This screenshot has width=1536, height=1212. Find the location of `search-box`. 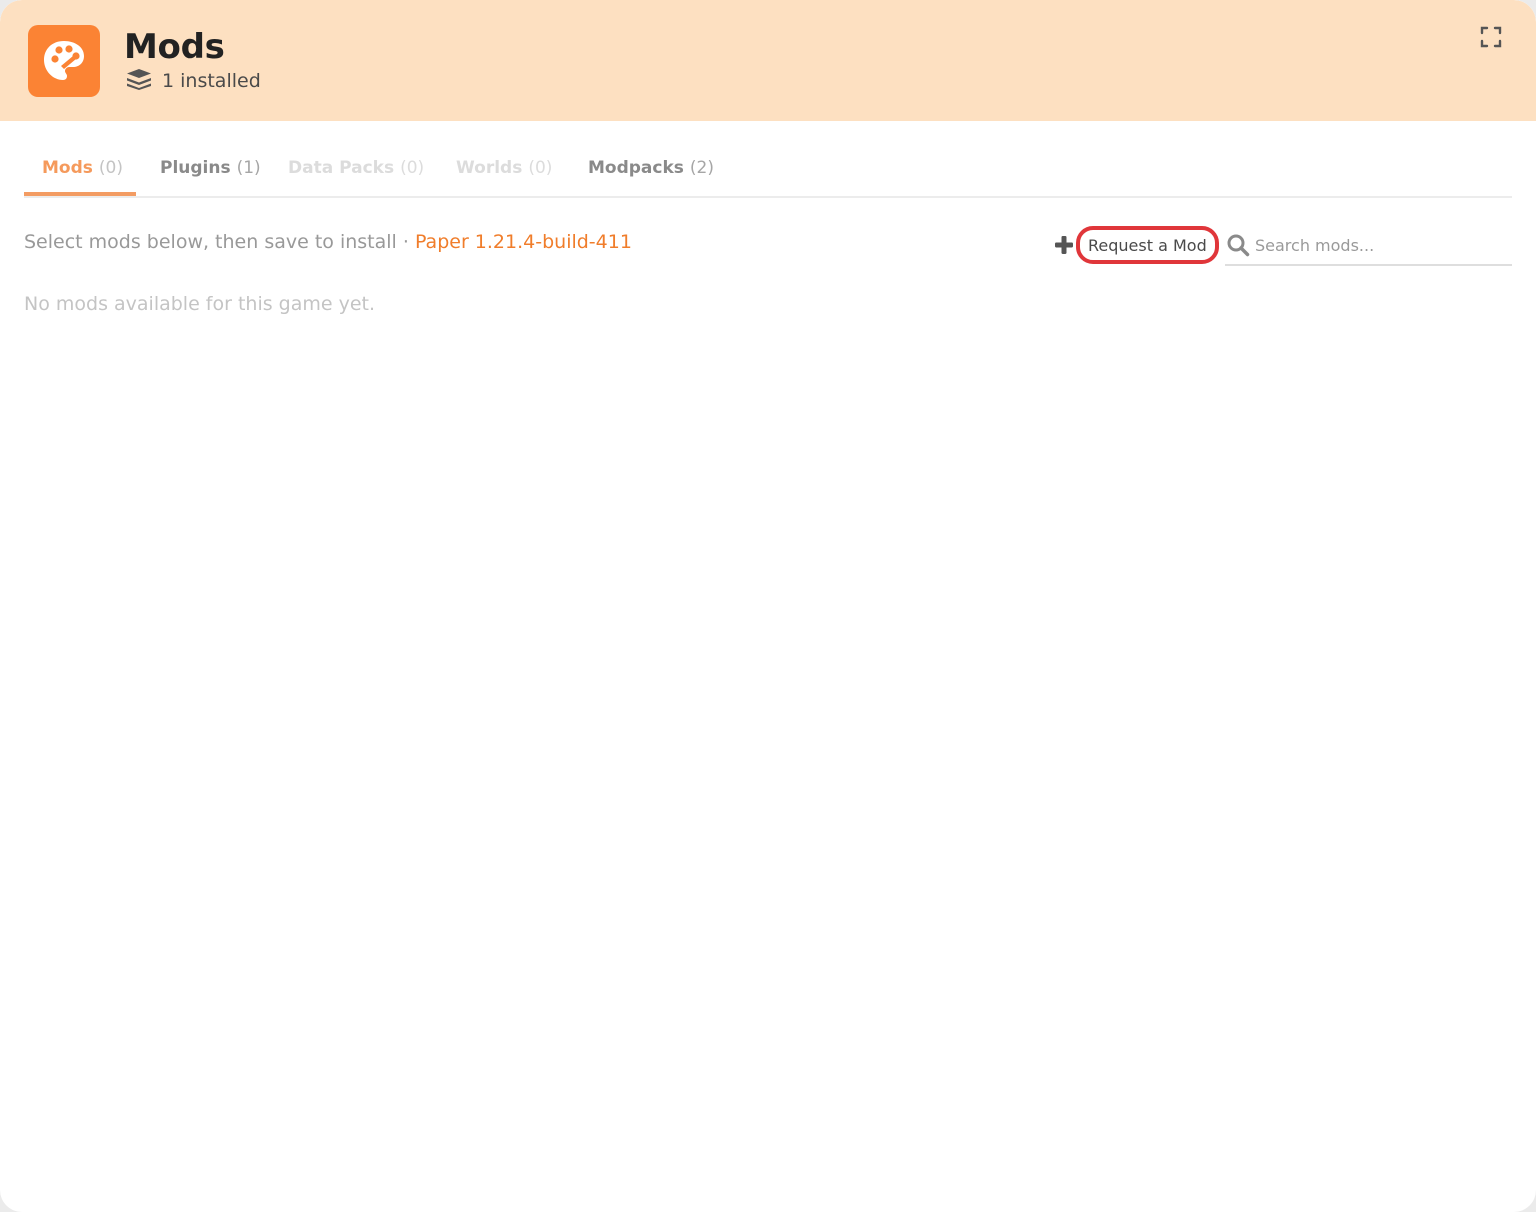

search-box is located at coordinates (1368, 246).